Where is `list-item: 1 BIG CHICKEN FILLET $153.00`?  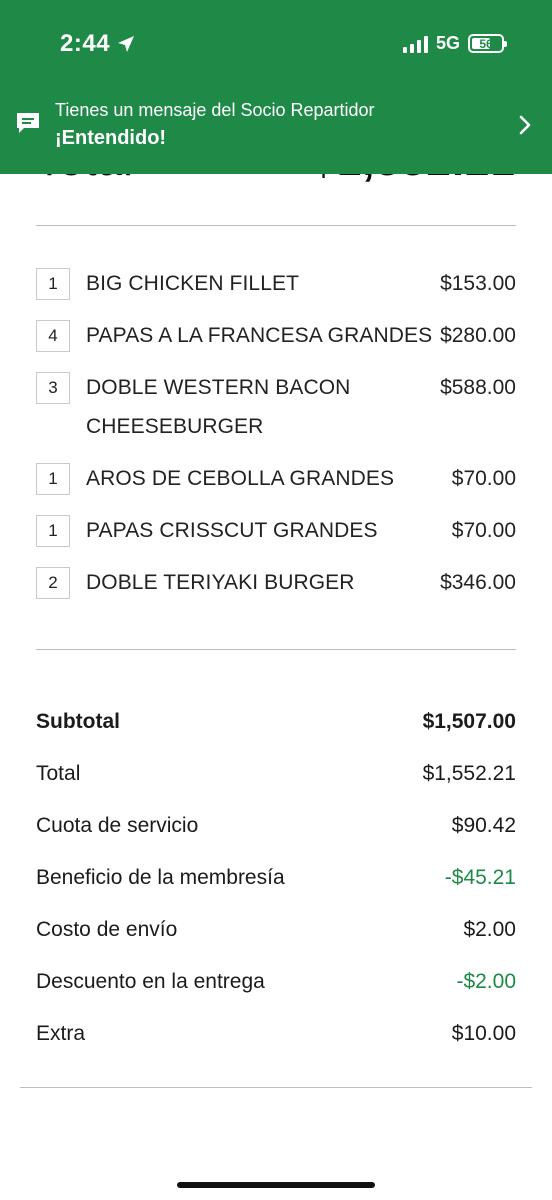
list-item: 1 BIG CHICKEN FILLET $153.00 is located at coordinates (276, 294).